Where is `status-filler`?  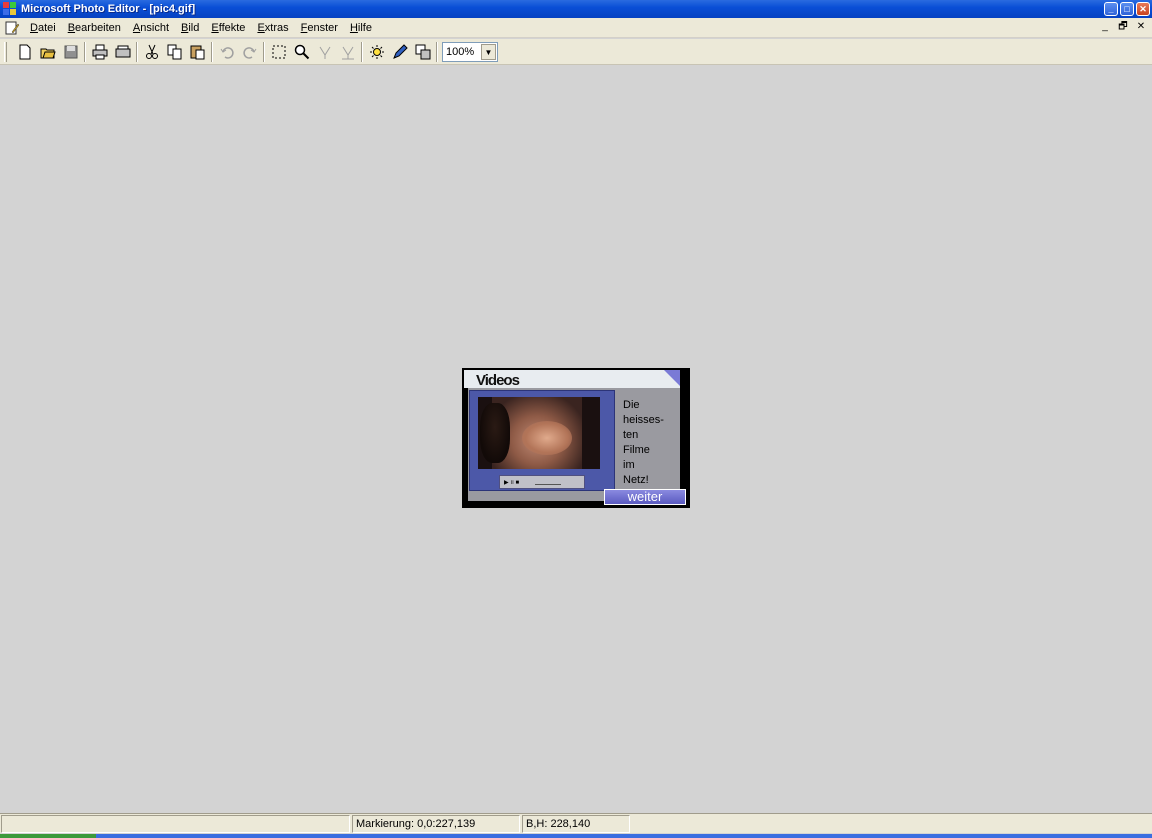
status-filler is located at coordinates (891, 824).